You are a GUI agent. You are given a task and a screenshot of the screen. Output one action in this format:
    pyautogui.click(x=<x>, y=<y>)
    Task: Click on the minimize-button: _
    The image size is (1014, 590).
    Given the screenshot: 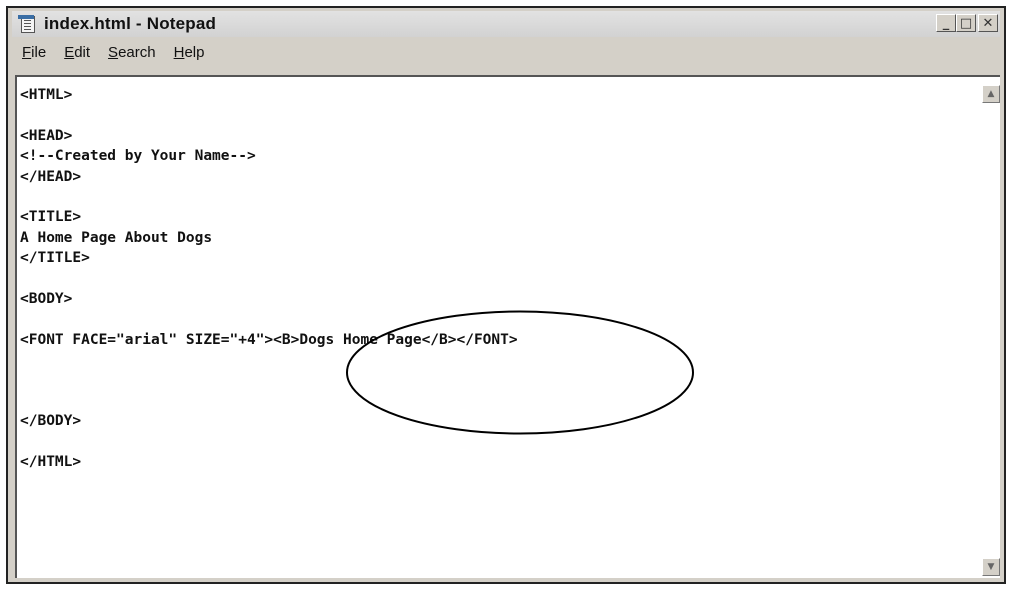 What is the action you would take?
    pyautogui.click(x=946, y=23)
    